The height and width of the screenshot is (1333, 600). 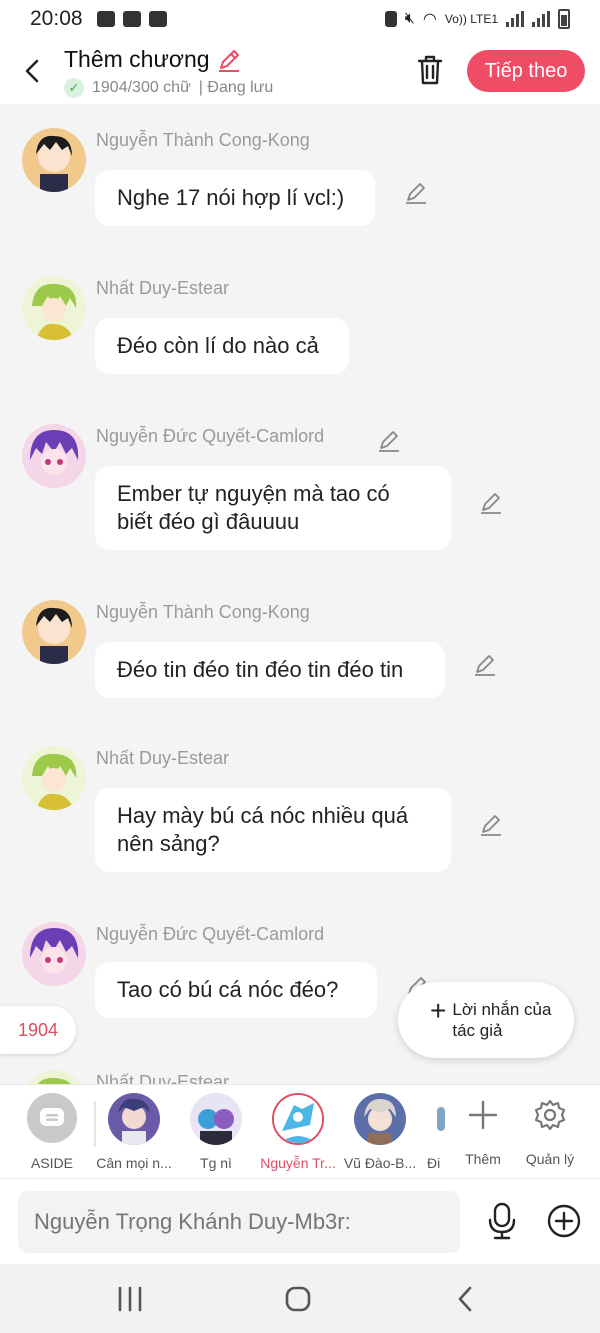 I want to click on clock: 20:08, so click(x=56, y=18).